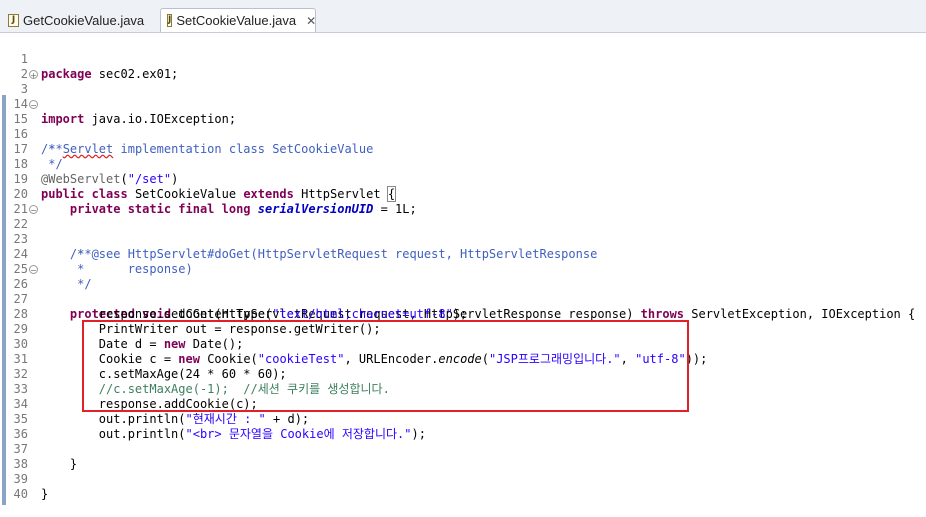 Image resolution: width=926 pixels, height=517 pixels. I want to click on code-line: 15 − /**, so click(463, 126).